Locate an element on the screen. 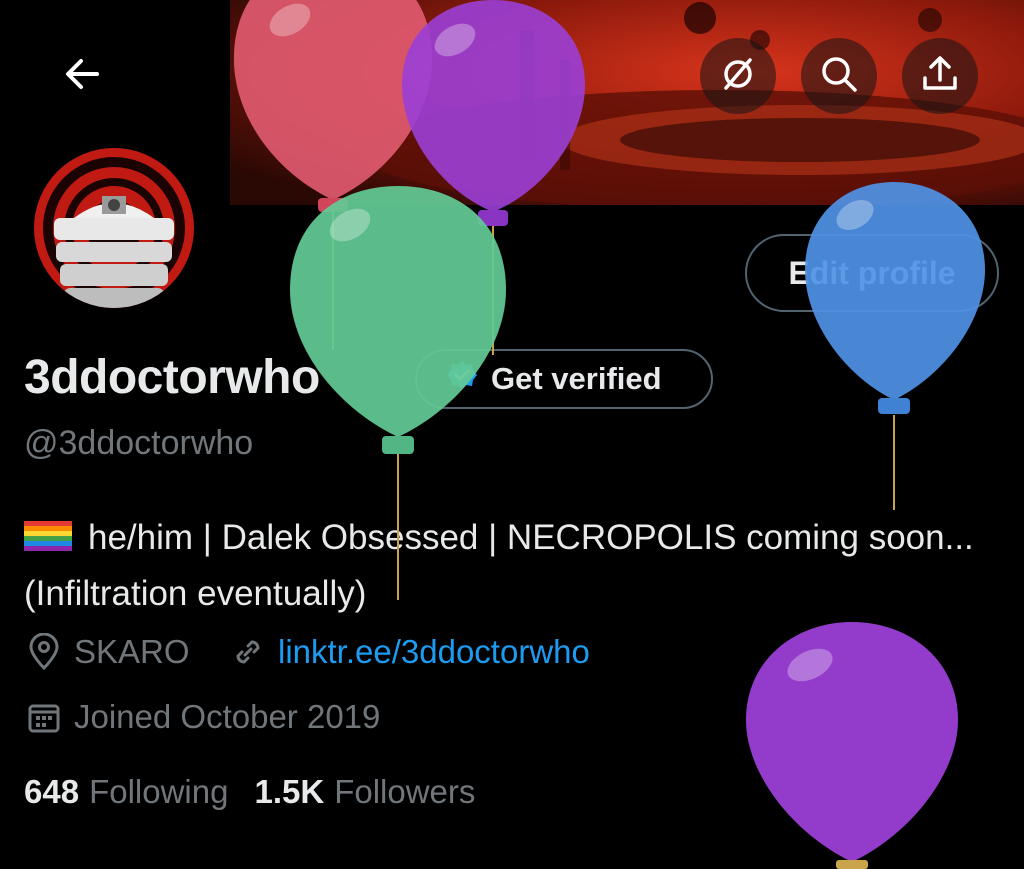 The height and width of the screenshot is (869, 1024). share-icon is located at coordinates (940, 76).